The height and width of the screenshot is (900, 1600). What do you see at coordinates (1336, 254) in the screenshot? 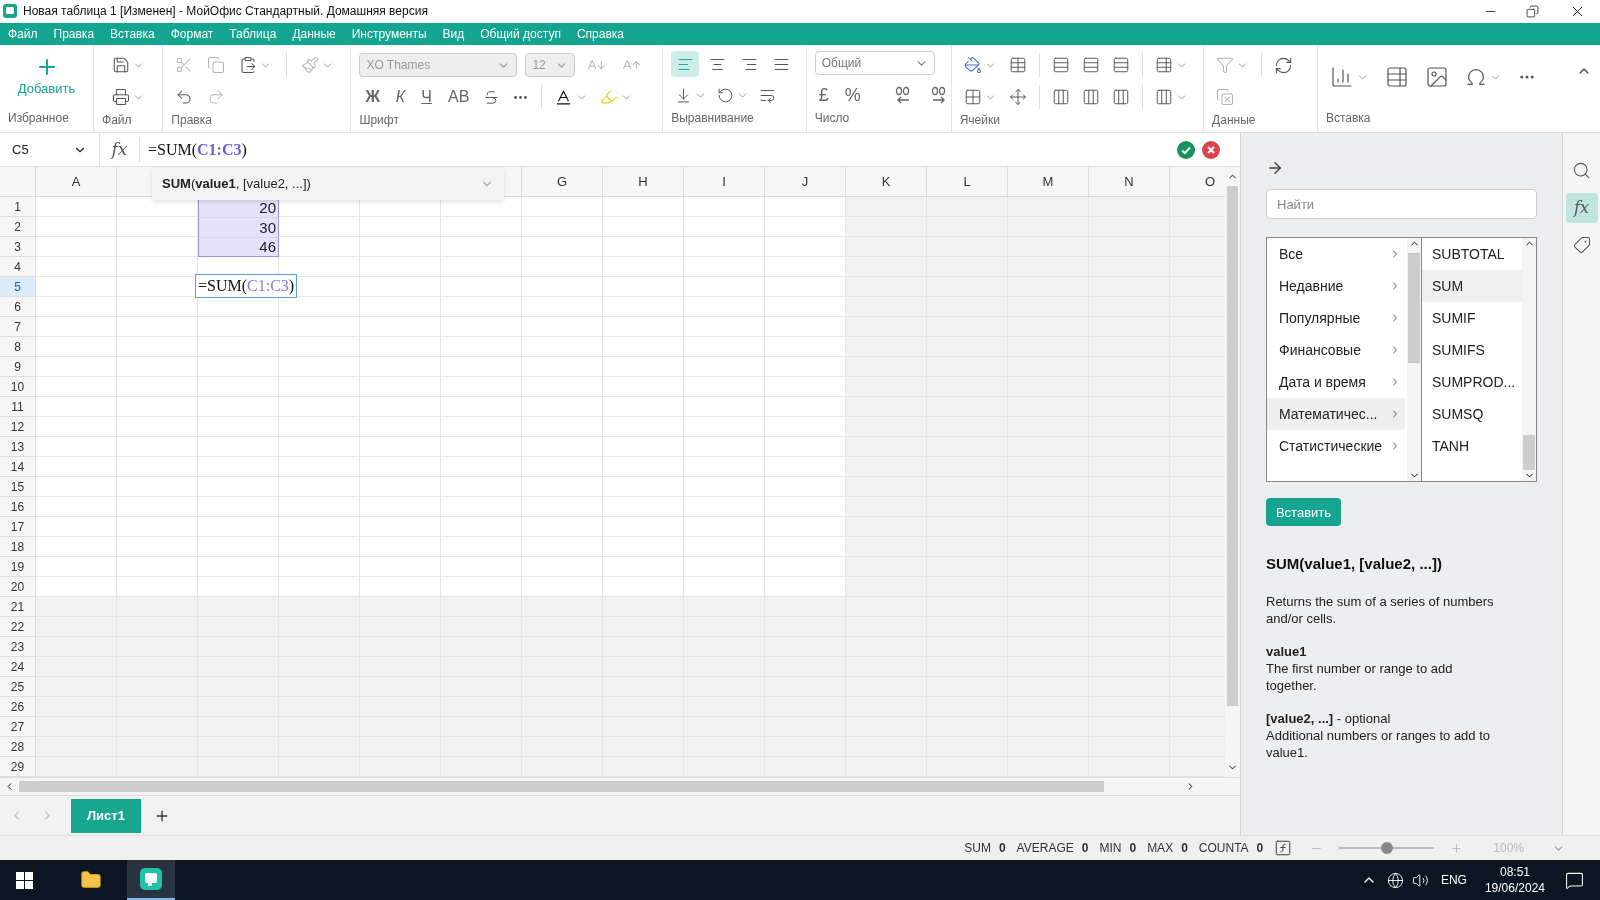
I see `category-item: Все` at bounding box center [1336, 254].